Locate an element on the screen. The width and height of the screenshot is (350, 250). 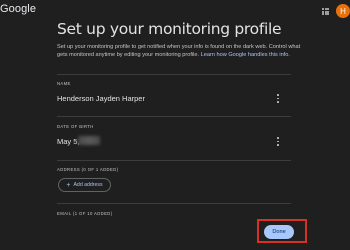
done-button: Done is located at coordinates (279, 232).